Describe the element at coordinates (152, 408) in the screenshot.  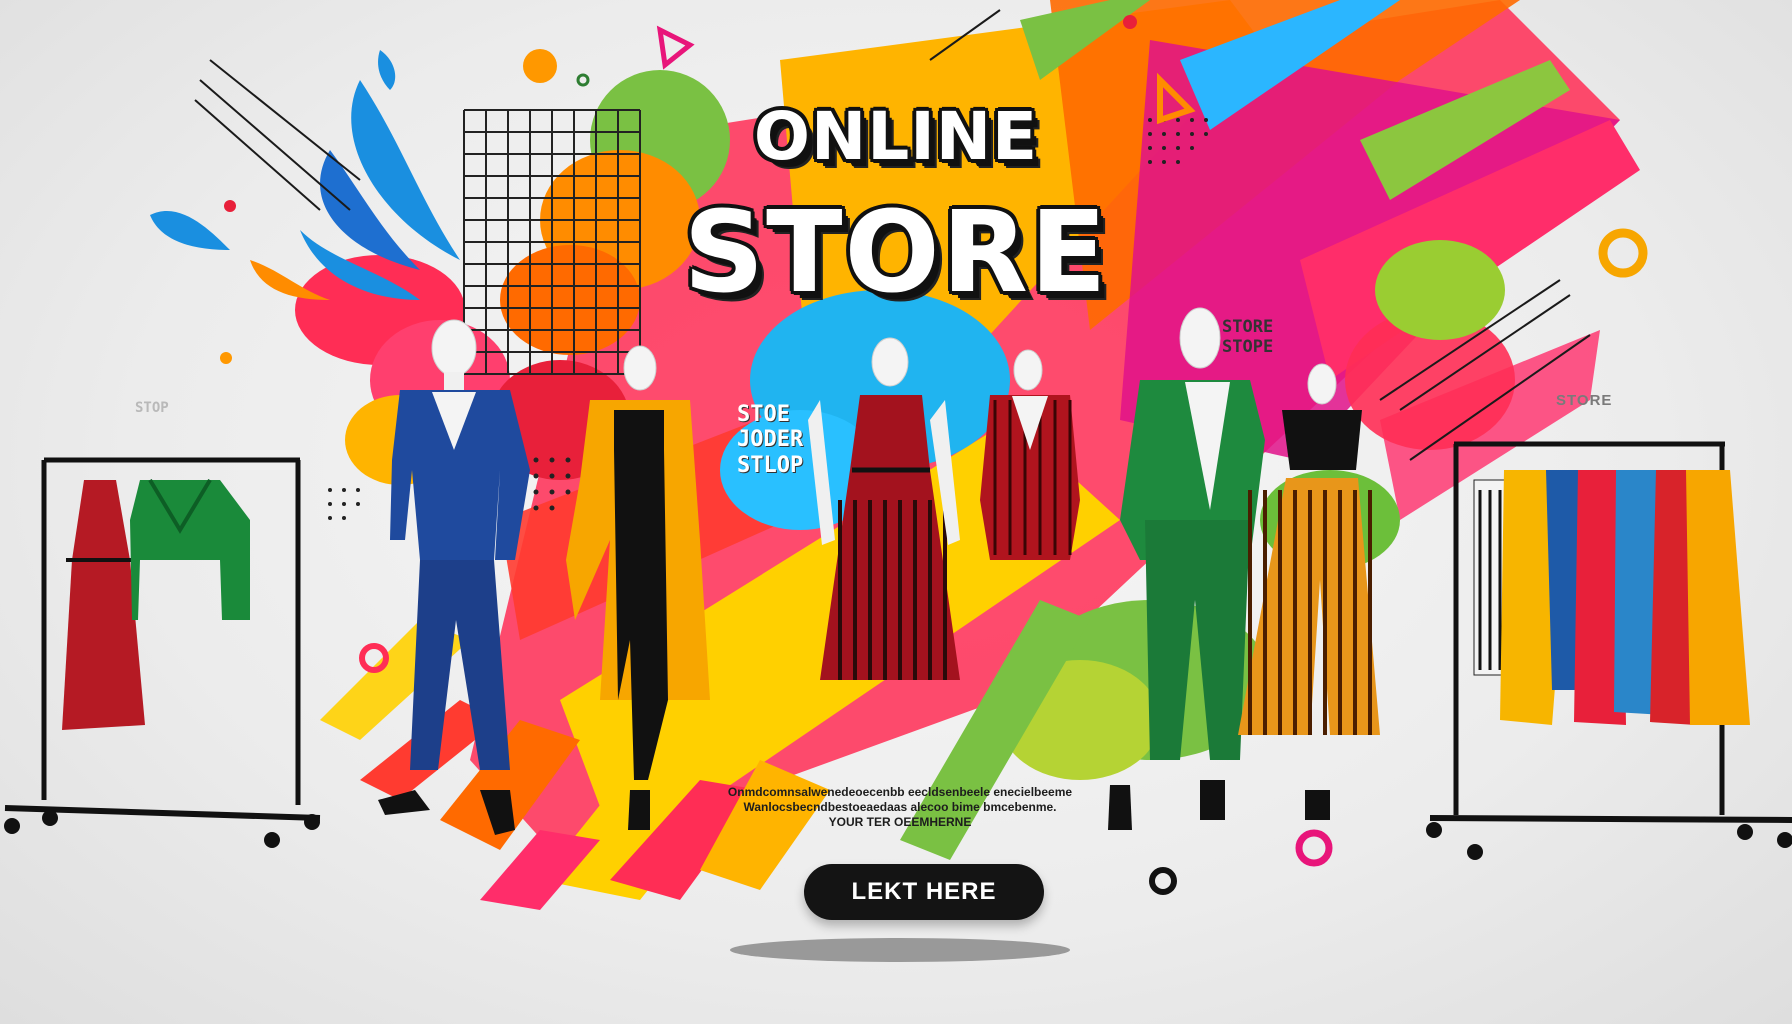
I see `tag-left: STOP` at that location.